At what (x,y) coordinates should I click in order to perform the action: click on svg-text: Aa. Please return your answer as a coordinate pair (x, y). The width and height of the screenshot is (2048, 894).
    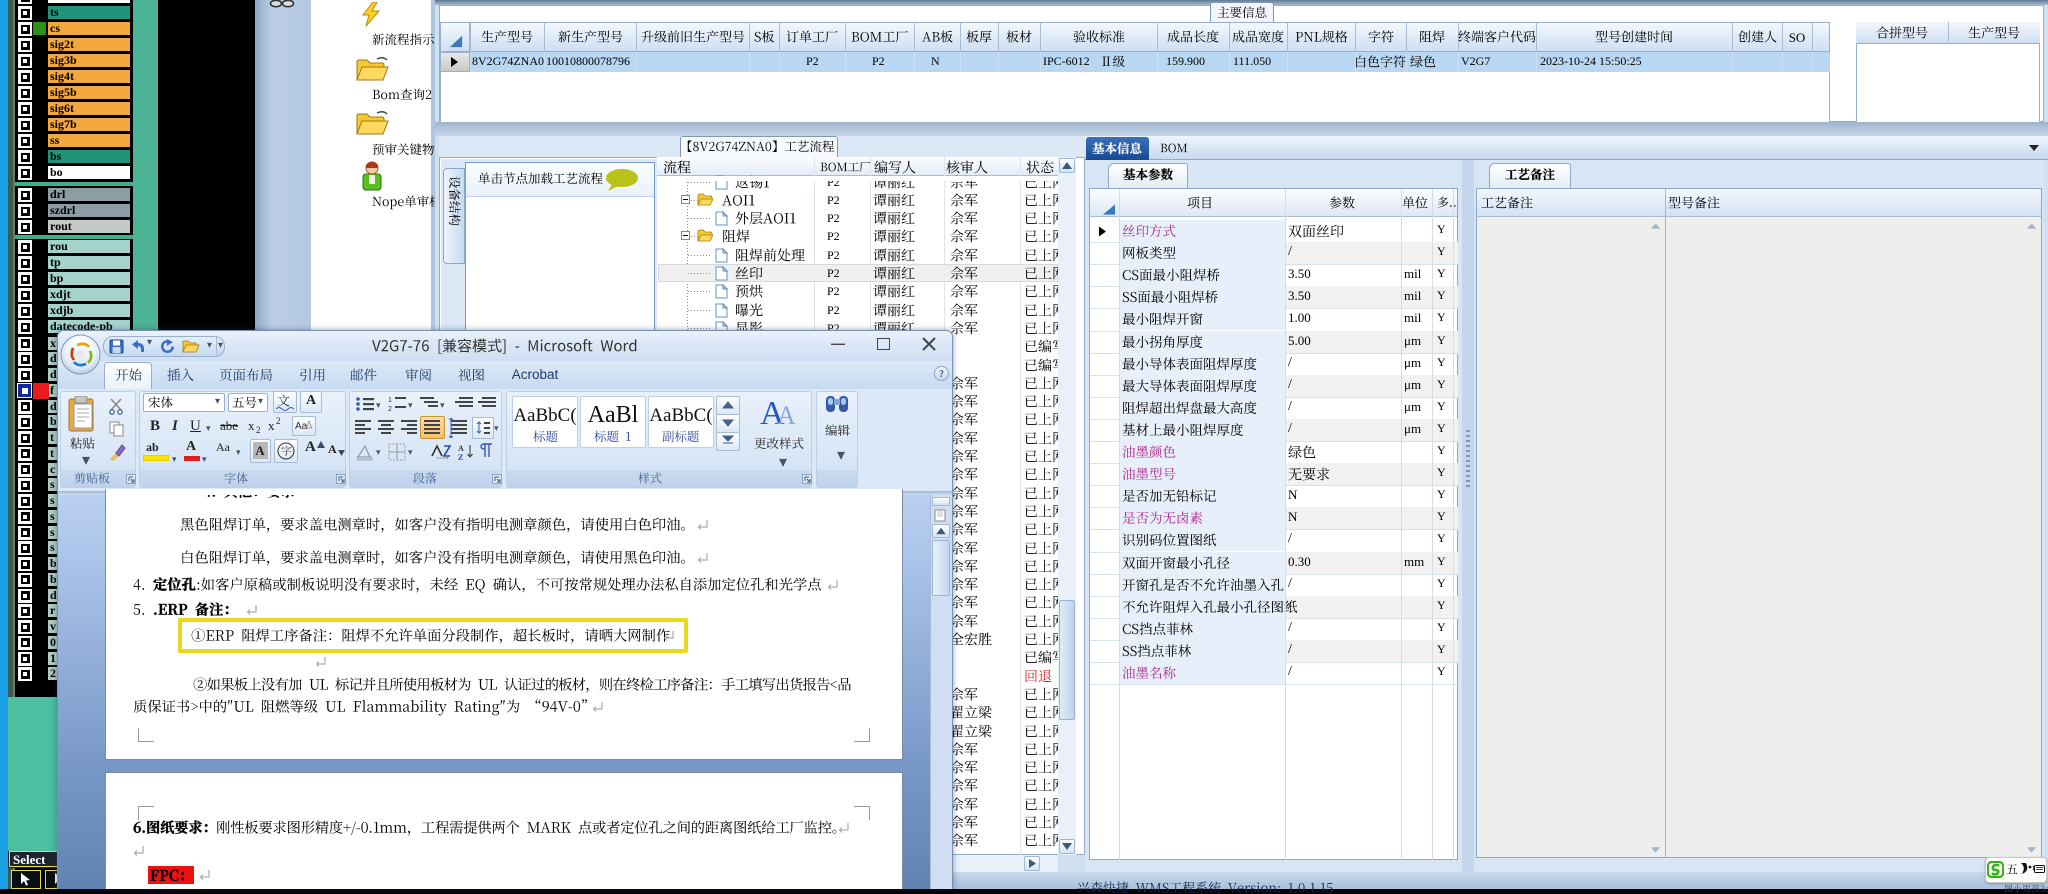
    Looking at the image, I should click on (301, 426).